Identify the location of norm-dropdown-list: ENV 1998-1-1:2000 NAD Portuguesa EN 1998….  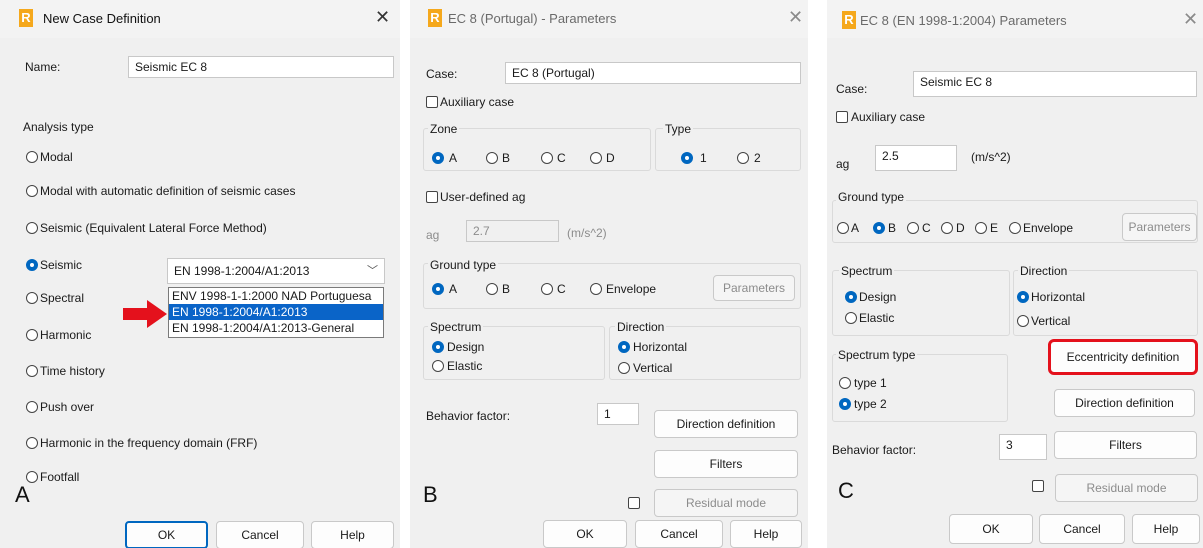
(276, 312).